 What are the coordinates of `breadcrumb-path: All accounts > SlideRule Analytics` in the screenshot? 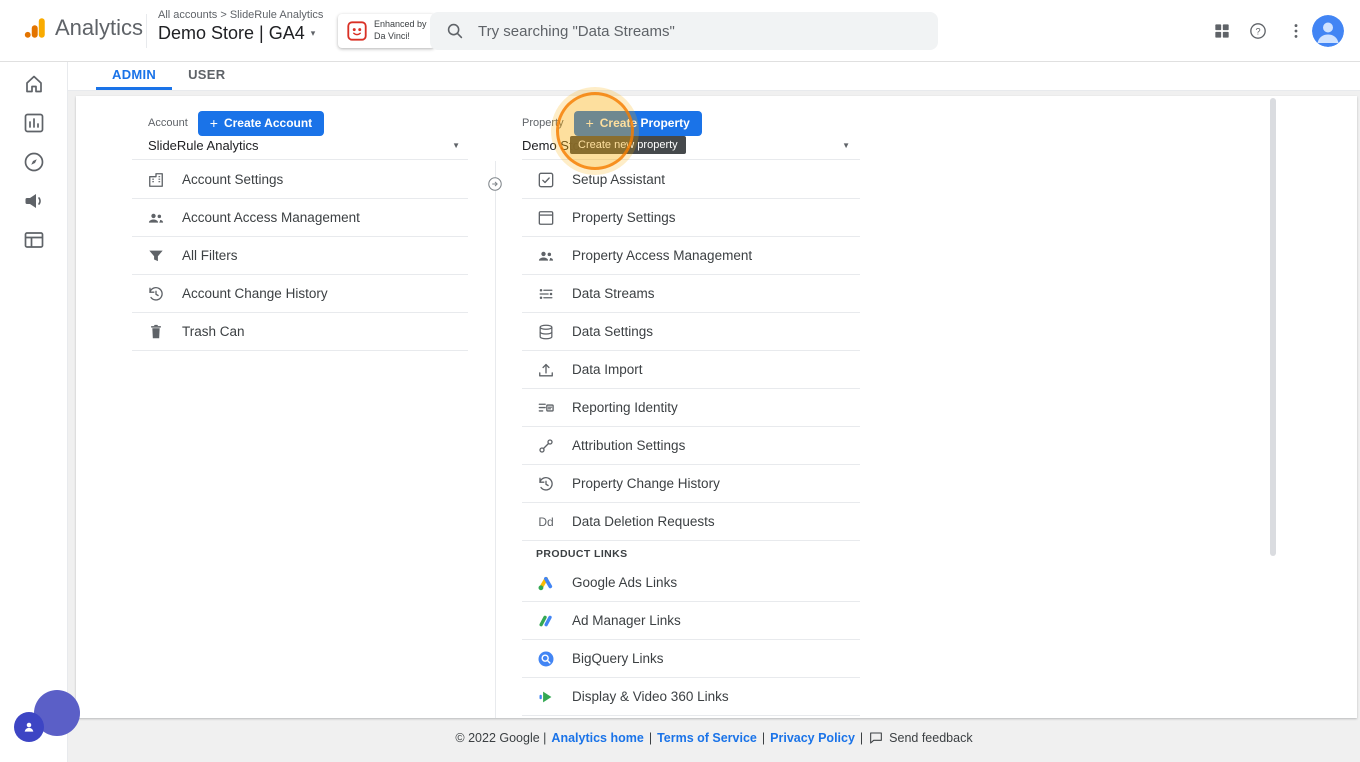 It's located at (241, 15).